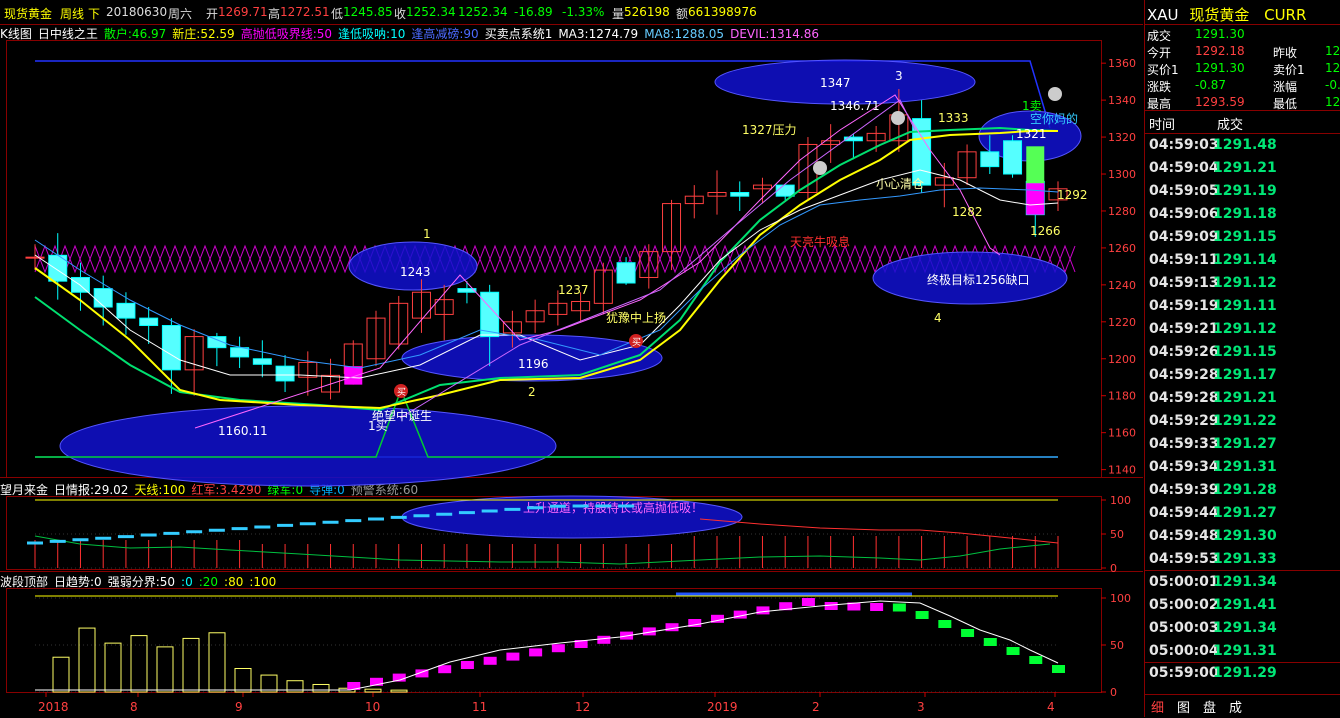 The width and height of the screenshot is (1340, 718). What do you see at coordinates (479, 707) in the screenshot?
I see `date-tick-label: 11` at bounding box center [479, 707].